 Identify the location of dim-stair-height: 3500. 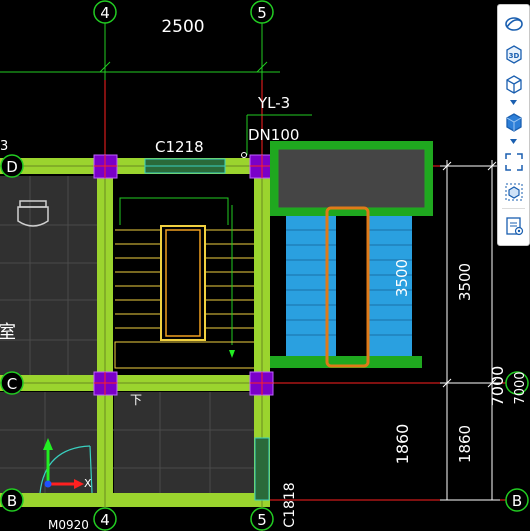
(402, 278).